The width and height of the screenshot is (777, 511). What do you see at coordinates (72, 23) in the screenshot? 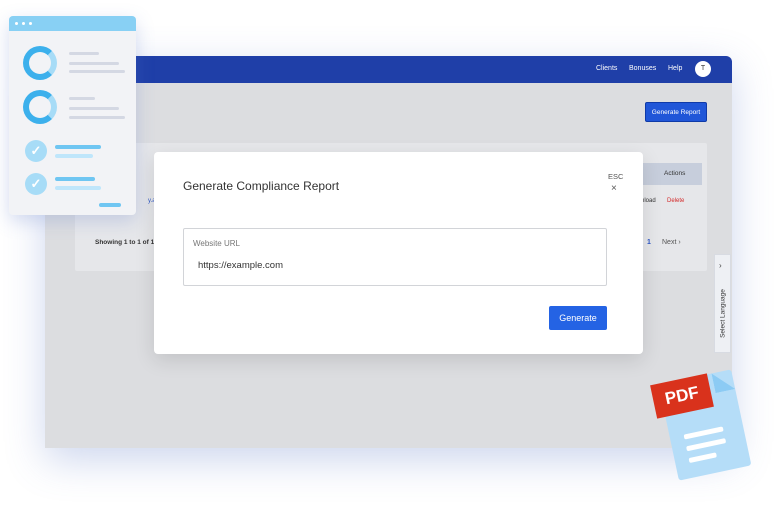
I see `illustration-titlebar` at bounding box center [72, 23].